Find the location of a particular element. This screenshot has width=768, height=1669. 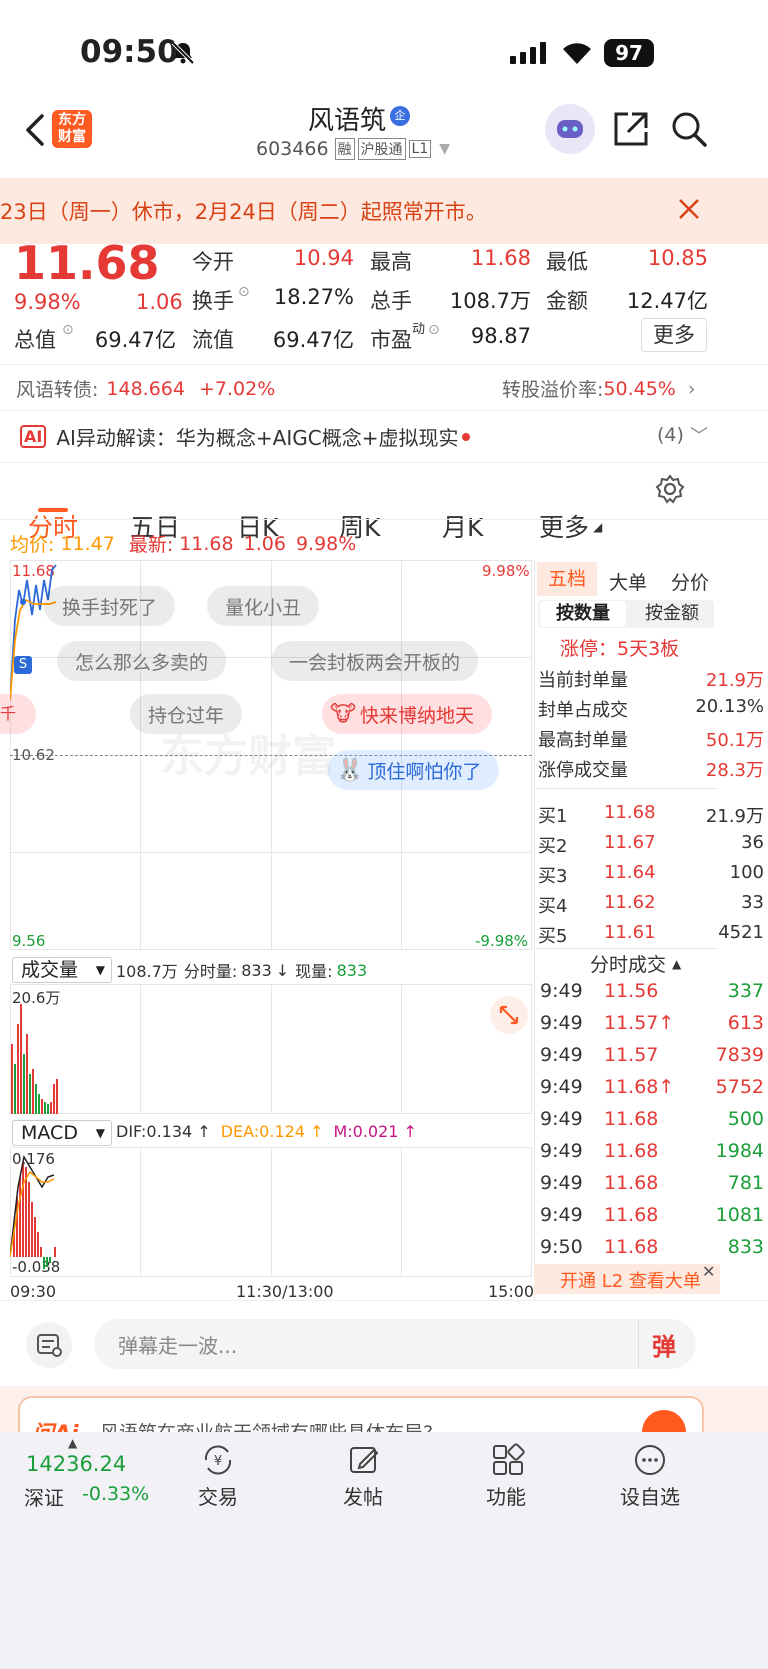

share-icon is located at coordinates (631, 131).